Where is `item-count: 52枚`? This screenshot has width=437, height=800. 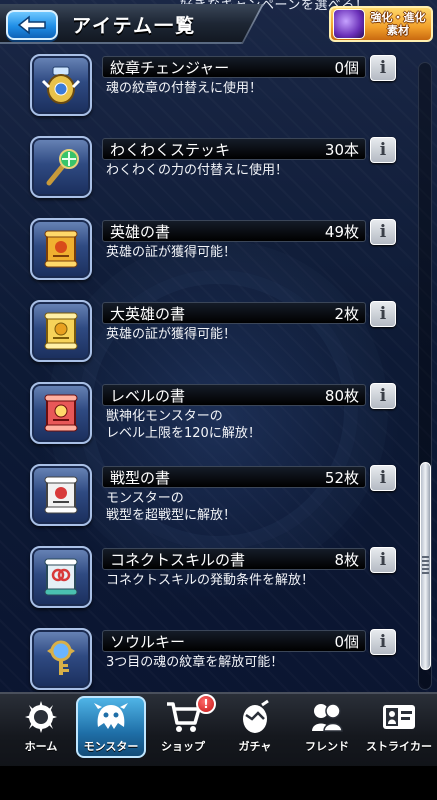 item-count: 52枚 is located at coordinates (341, 478).